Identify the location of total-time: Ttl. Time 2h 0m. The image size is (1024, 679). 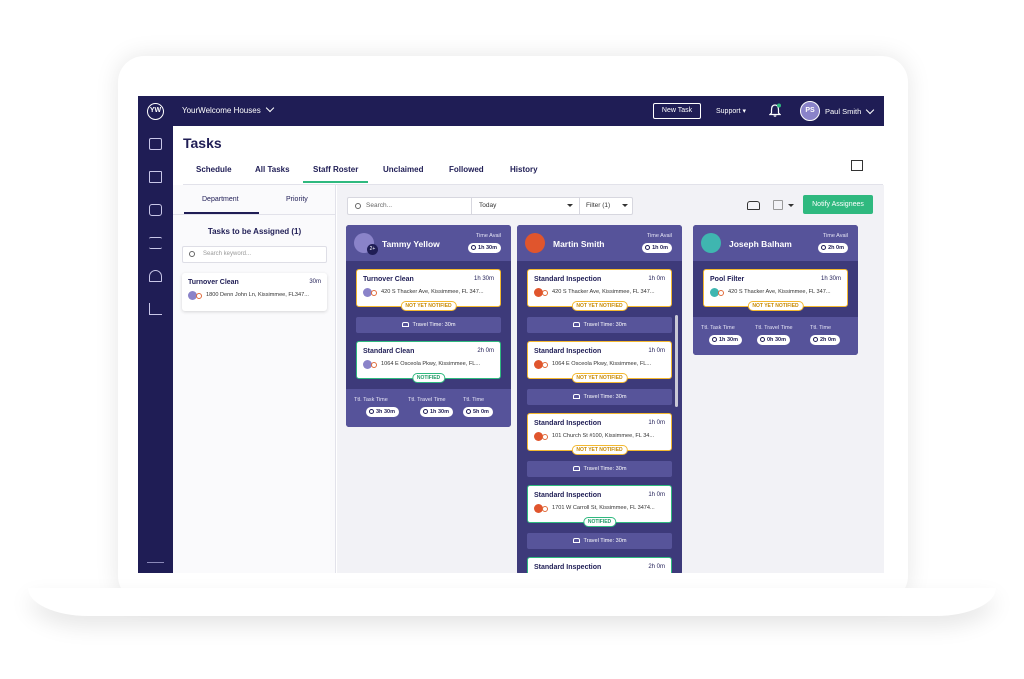
(825, 335).